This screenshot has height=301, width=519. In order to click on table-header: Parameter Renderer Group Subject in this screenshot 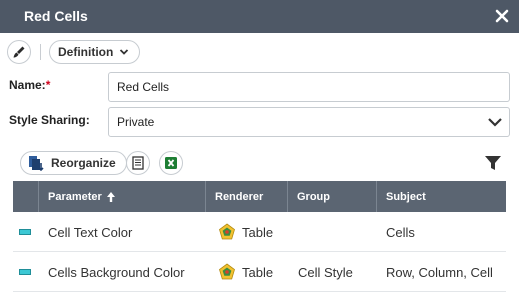, I will do `click(259, 196)`.